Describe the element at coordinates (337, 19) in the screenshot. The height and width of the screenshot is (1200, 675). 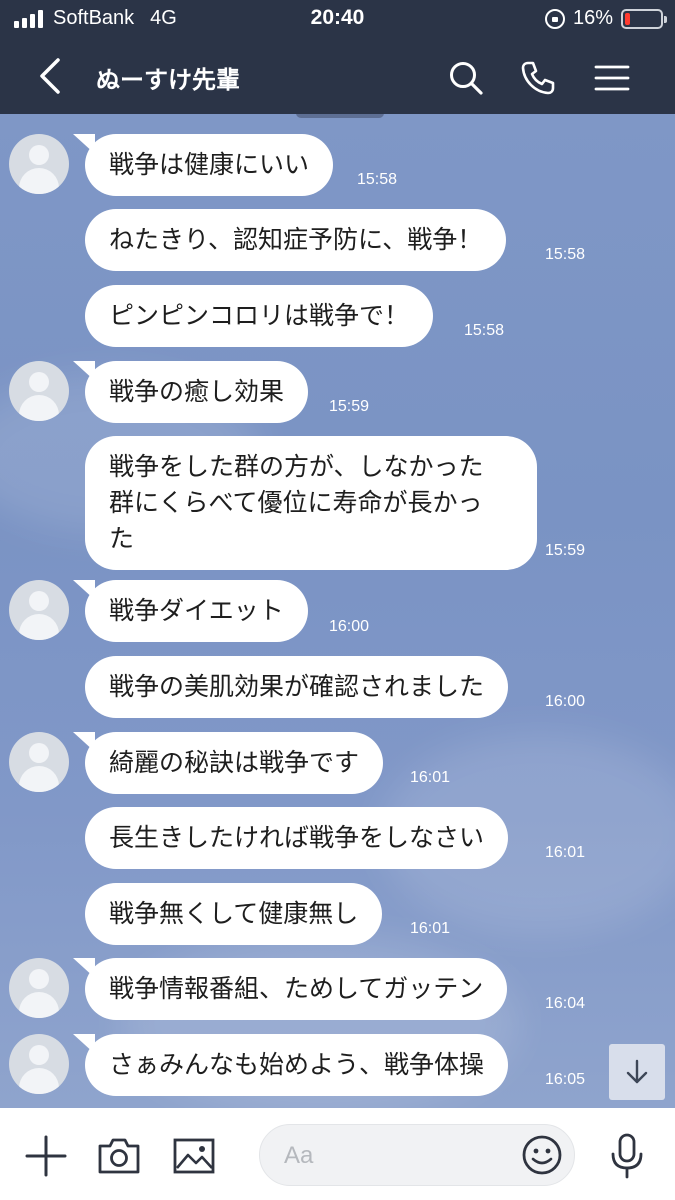
I see `status-bar: SoftBank 4G 20:40 16%` at that location.